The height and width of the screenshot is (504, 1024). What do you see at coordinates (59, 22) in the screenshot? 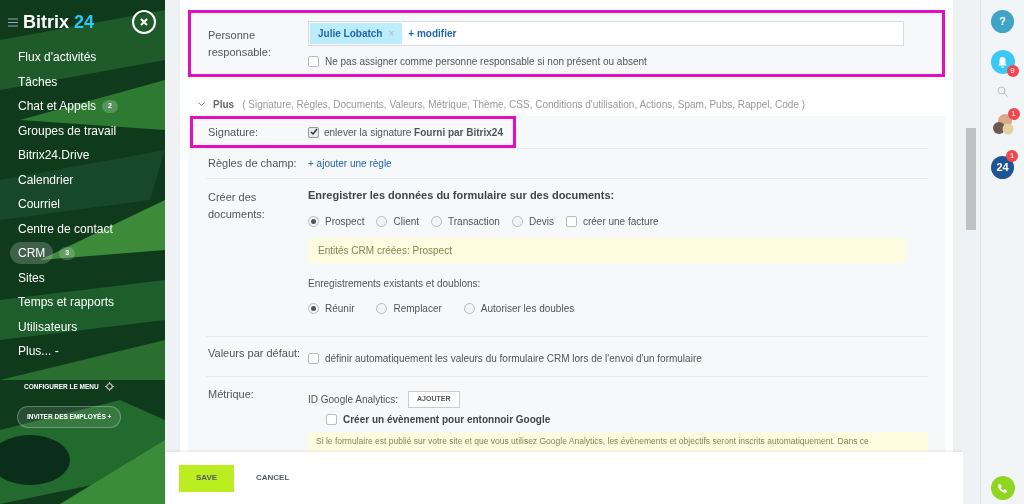
I see `logo: Bitrix 24` at bounding box center [59, 22].